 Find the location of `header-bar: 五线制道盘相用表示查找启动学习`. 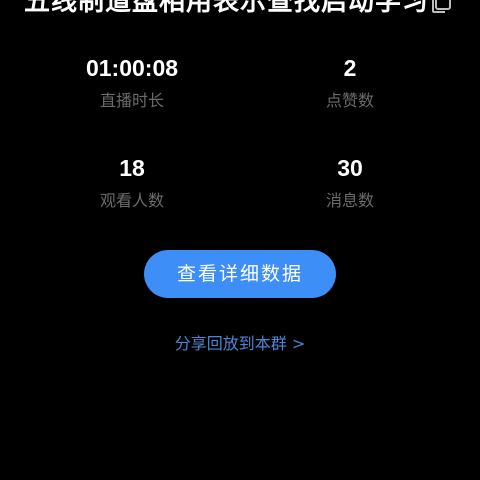

header-bar: 五线制道盘相用表示查找启动学习 is located at coordinates (240, 9).